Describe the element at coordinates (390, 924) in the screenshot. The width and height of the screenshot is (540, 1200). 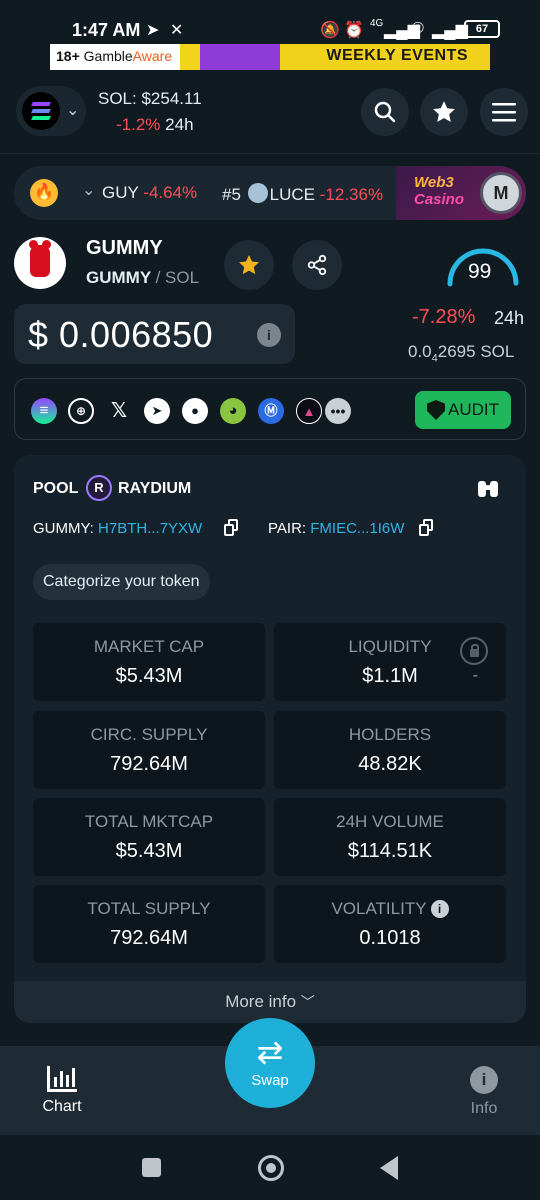
I see `stat-volatility: VOLATILITY i 0.1018` at that location.